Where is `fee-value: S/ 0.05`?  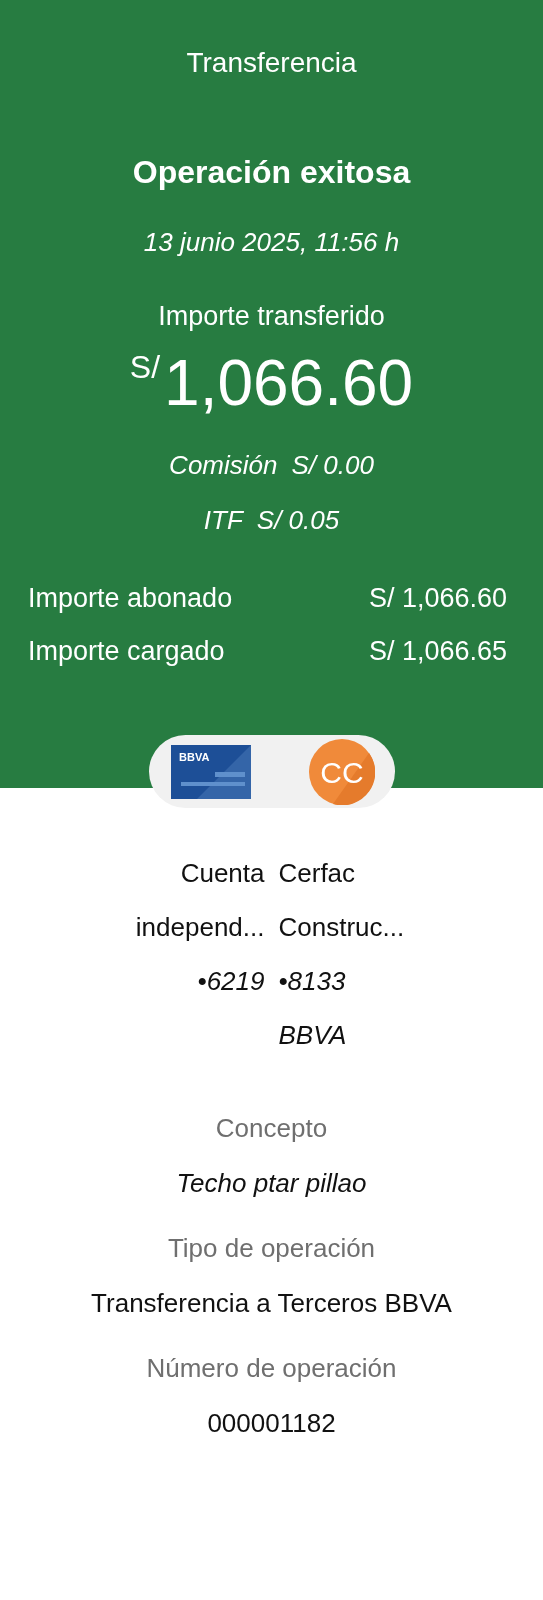 fee-value: S/ 0.05 is located at coordinates (298, 520).